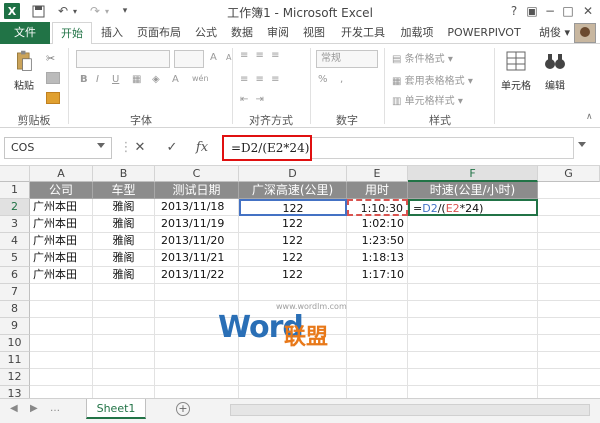  What do you see at coordinates (200, 78) in the screenshot?
I see `phonetic-icon: wén` at bounding box center [200, 78].